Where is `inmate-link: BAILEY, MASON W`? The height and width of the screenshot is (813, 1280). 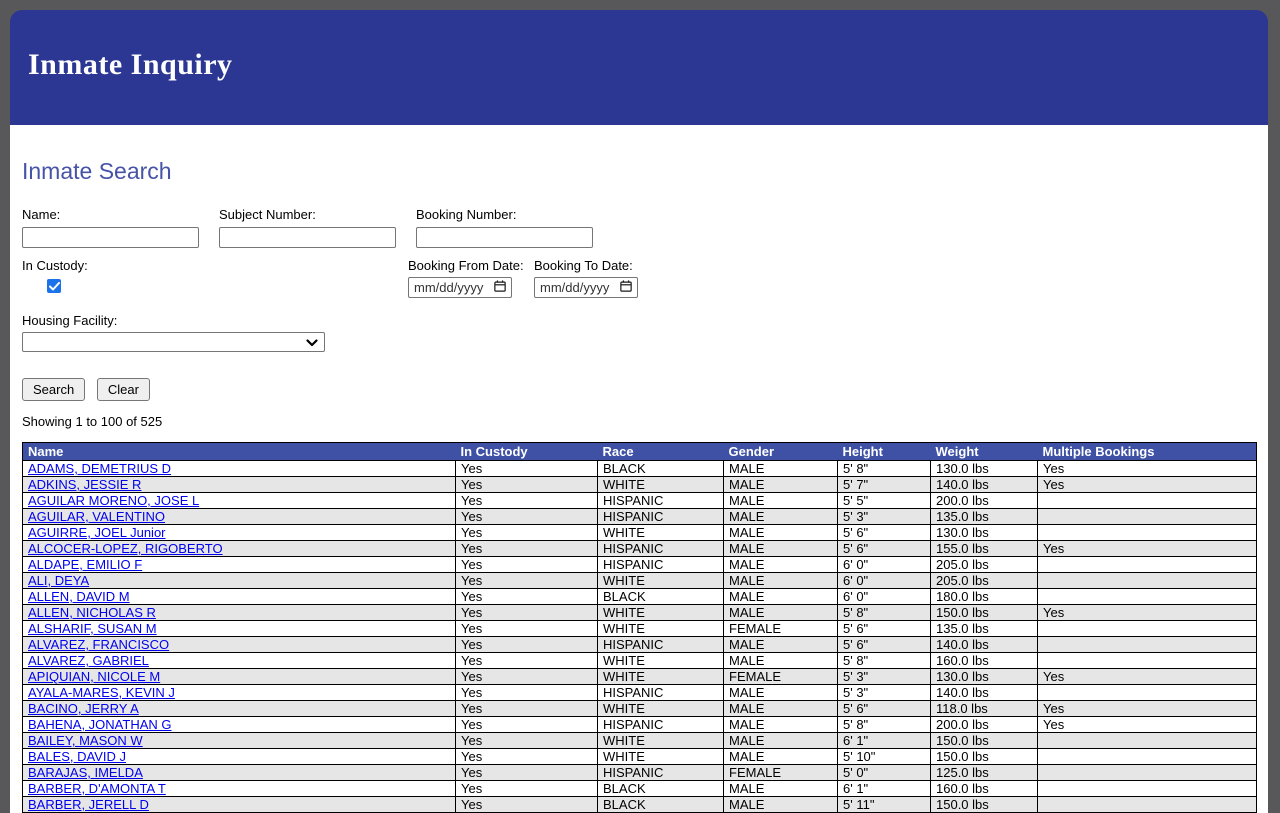 inmate-link: BAILEY, MASON W is located at coordinates (85, 741).